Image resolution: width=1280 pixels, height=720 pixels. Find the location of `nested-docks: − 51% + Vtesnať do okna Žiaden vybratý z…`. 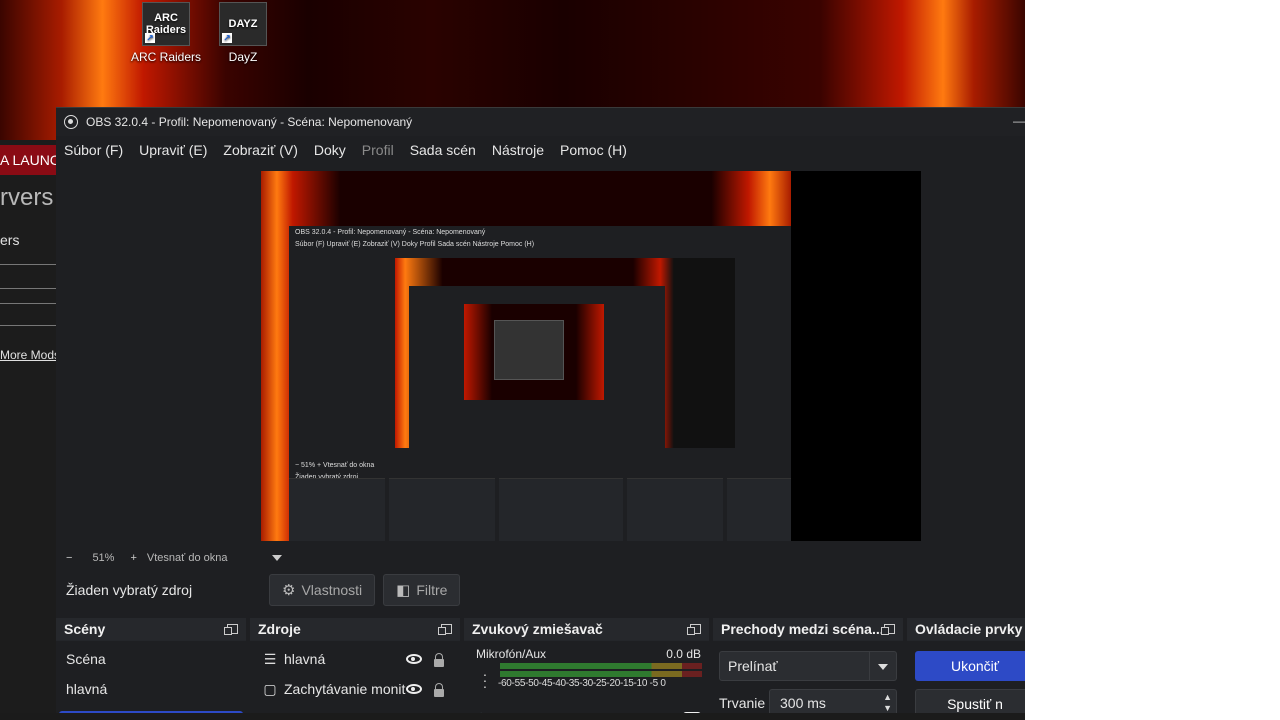

nested-docks: − 51% + Vtesnať do okna Žiaden vybratý z… is located at coordinates (540, 499).